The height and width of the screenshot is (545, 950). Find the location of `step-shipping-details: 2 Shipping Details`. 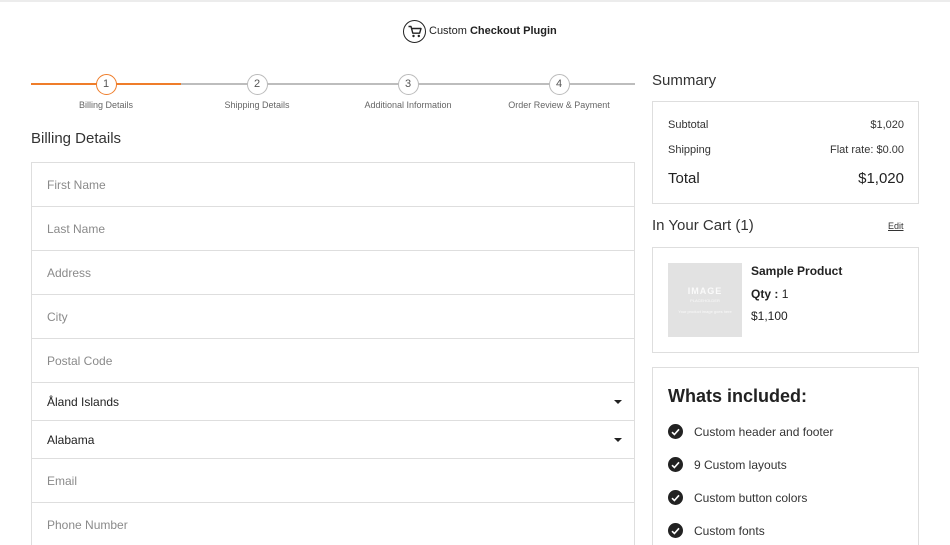

step-shipping-details: 2 Shipping Details is located at coordinates (257, 92).